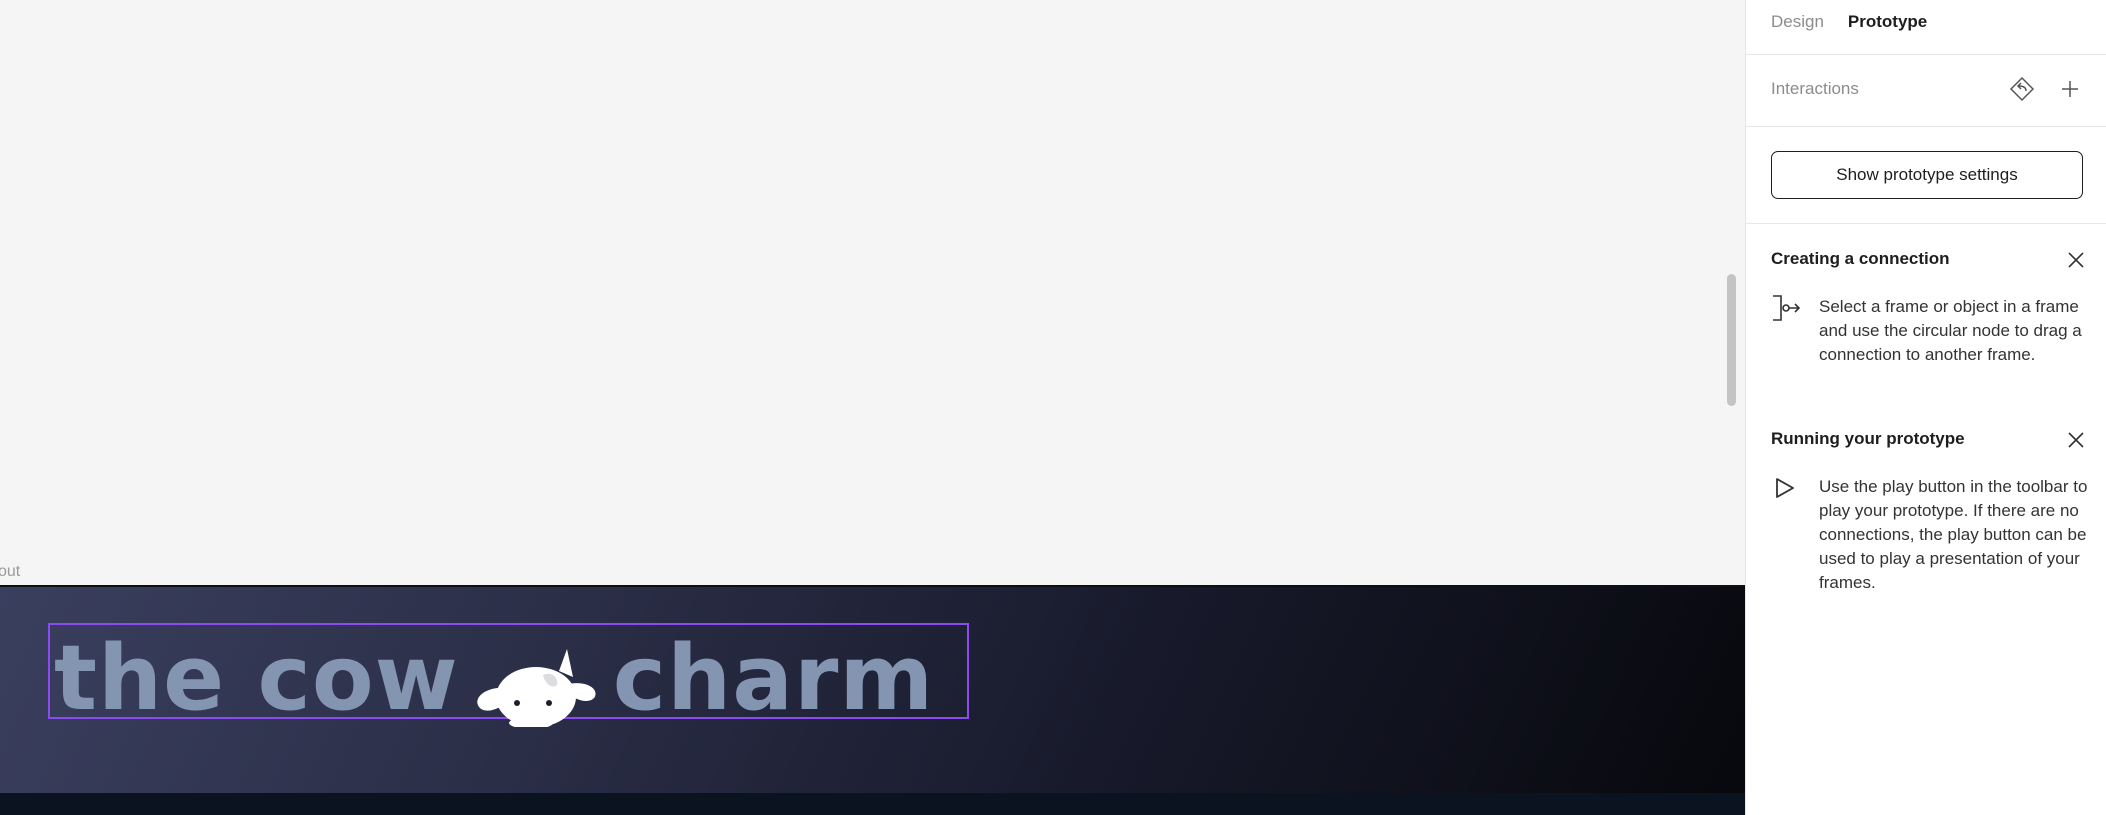 This screenshot has width=2106, height=815. I want to click on frame-bottom-band, so click(872, 804).